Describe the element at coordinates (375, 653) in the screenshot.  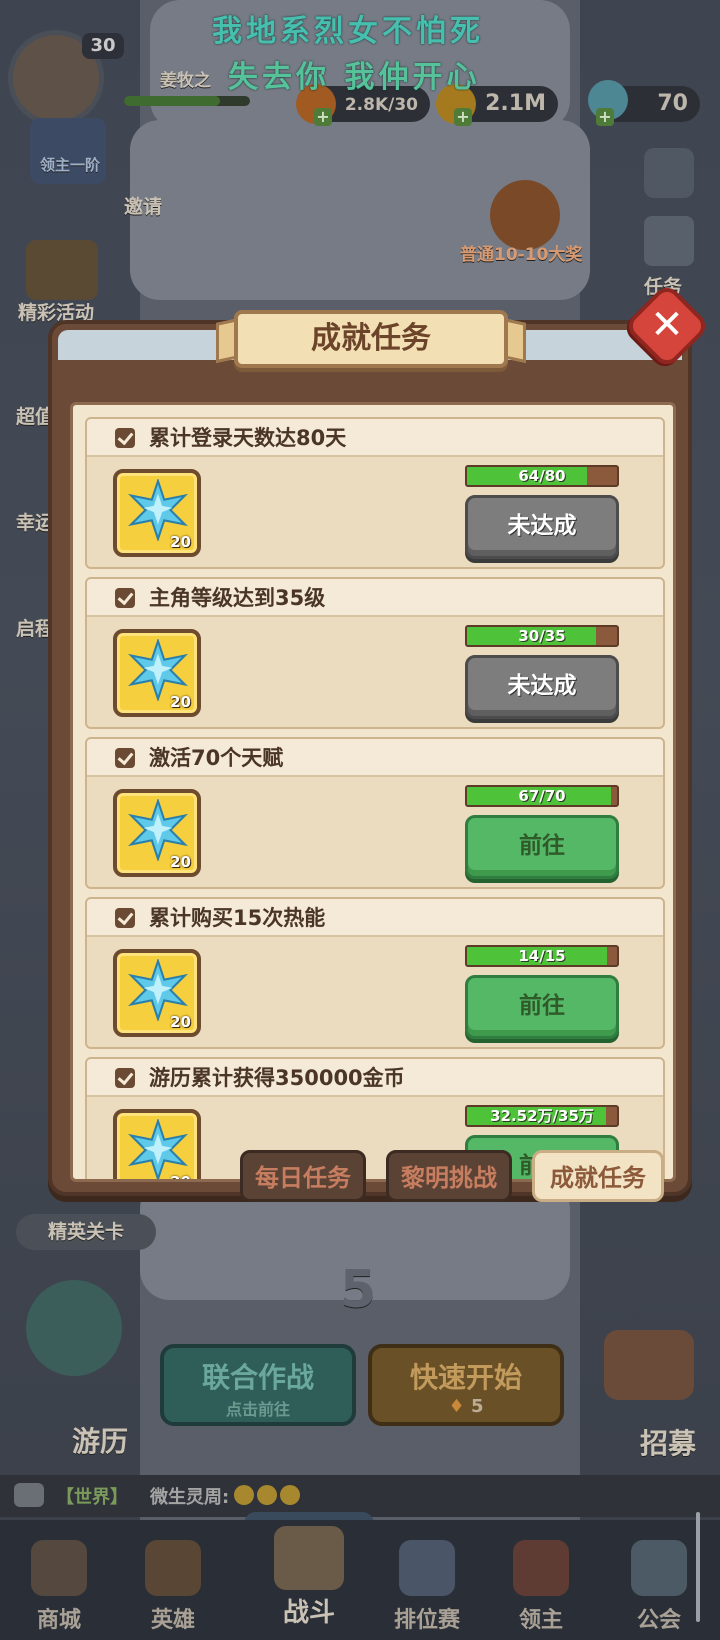
I see `task-card: 主角等级达到35级 20 30/35 未达成` at that location.